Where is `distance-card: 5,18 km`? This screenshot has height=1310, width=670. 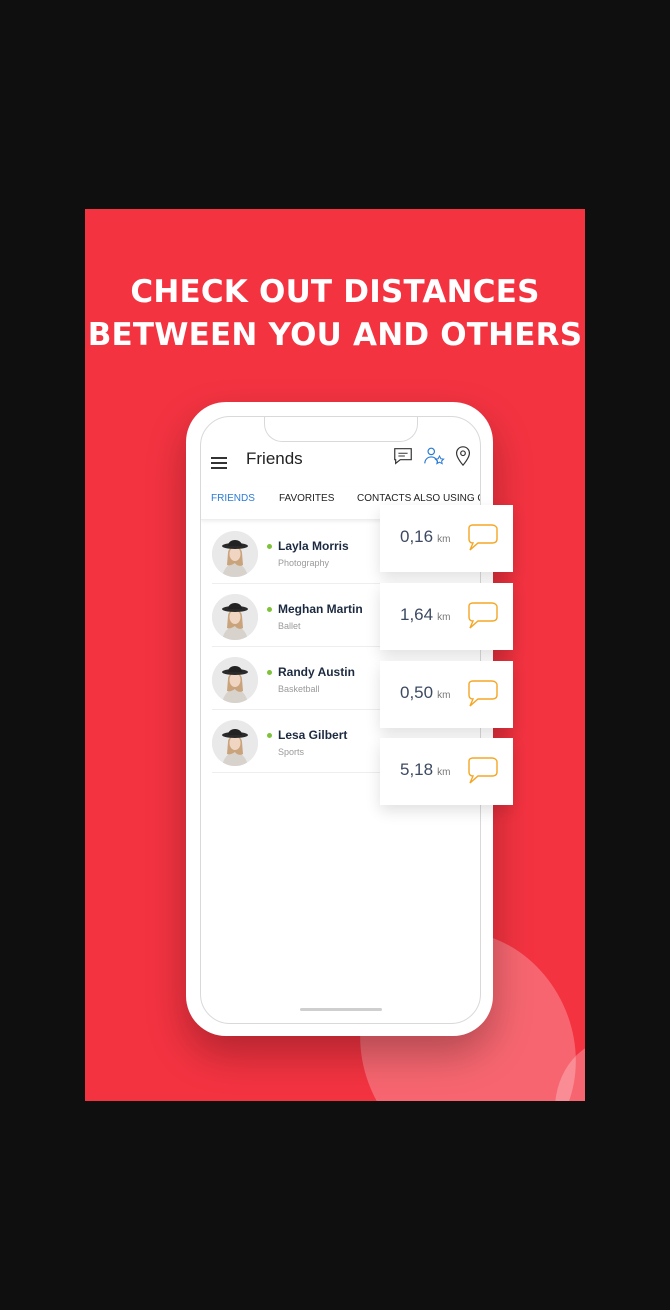 distance-card: 5,18 km is located at coordinates (446, 771).